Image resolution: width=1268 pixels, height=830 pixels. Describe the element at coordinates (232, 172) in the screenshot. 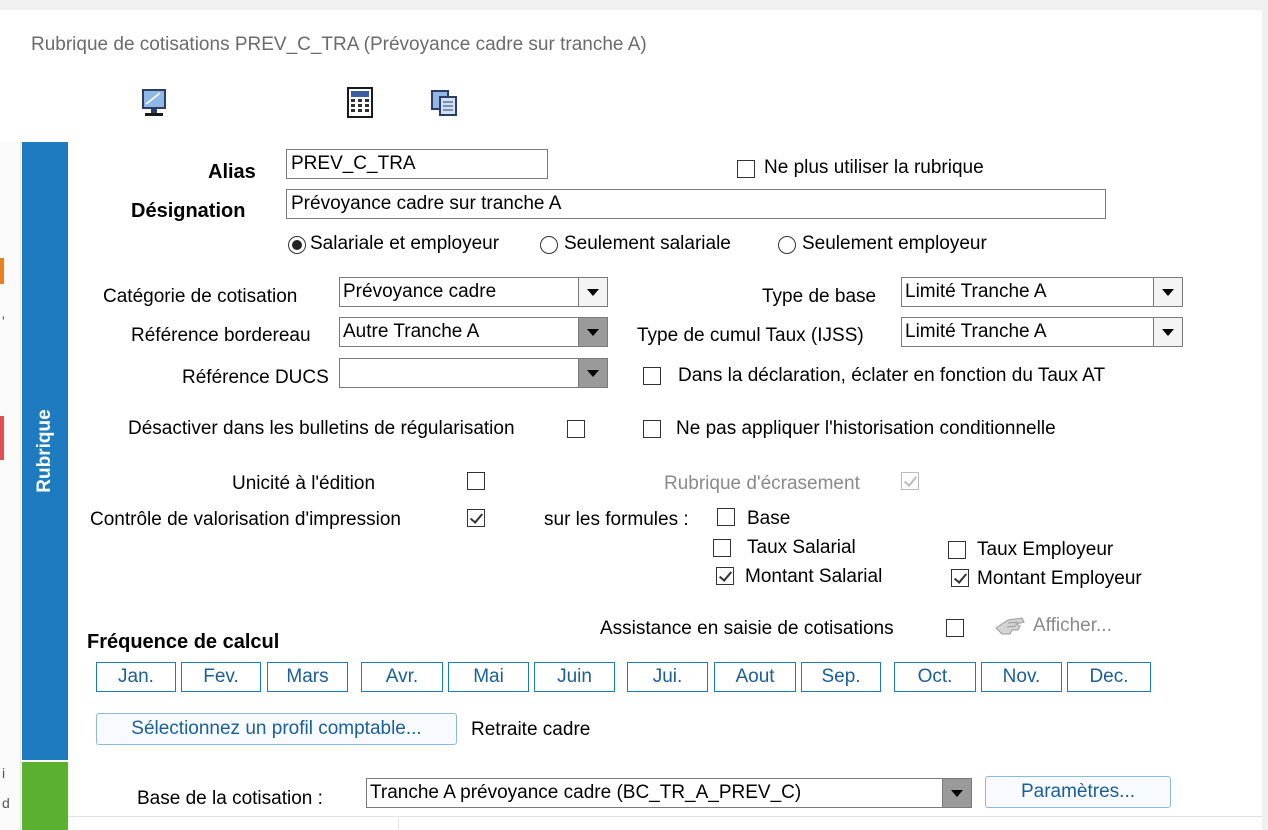

I see `alias-label: Alias` at that location.